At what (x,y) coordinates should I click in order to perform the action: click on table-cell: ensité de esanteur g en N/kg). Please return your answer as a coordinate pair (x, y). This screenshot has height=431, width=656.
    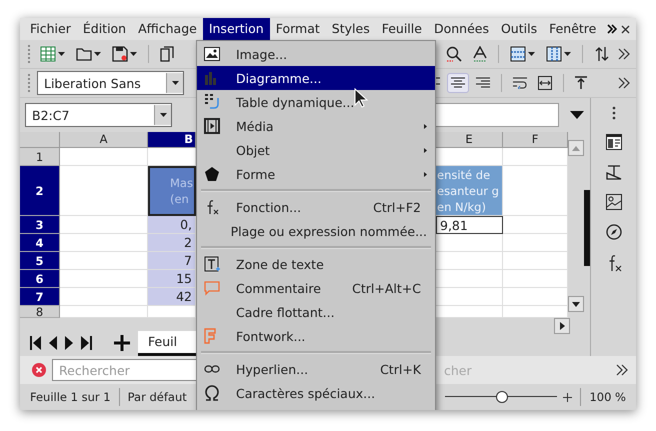
    Looking at the image, I should click on (469, 191).